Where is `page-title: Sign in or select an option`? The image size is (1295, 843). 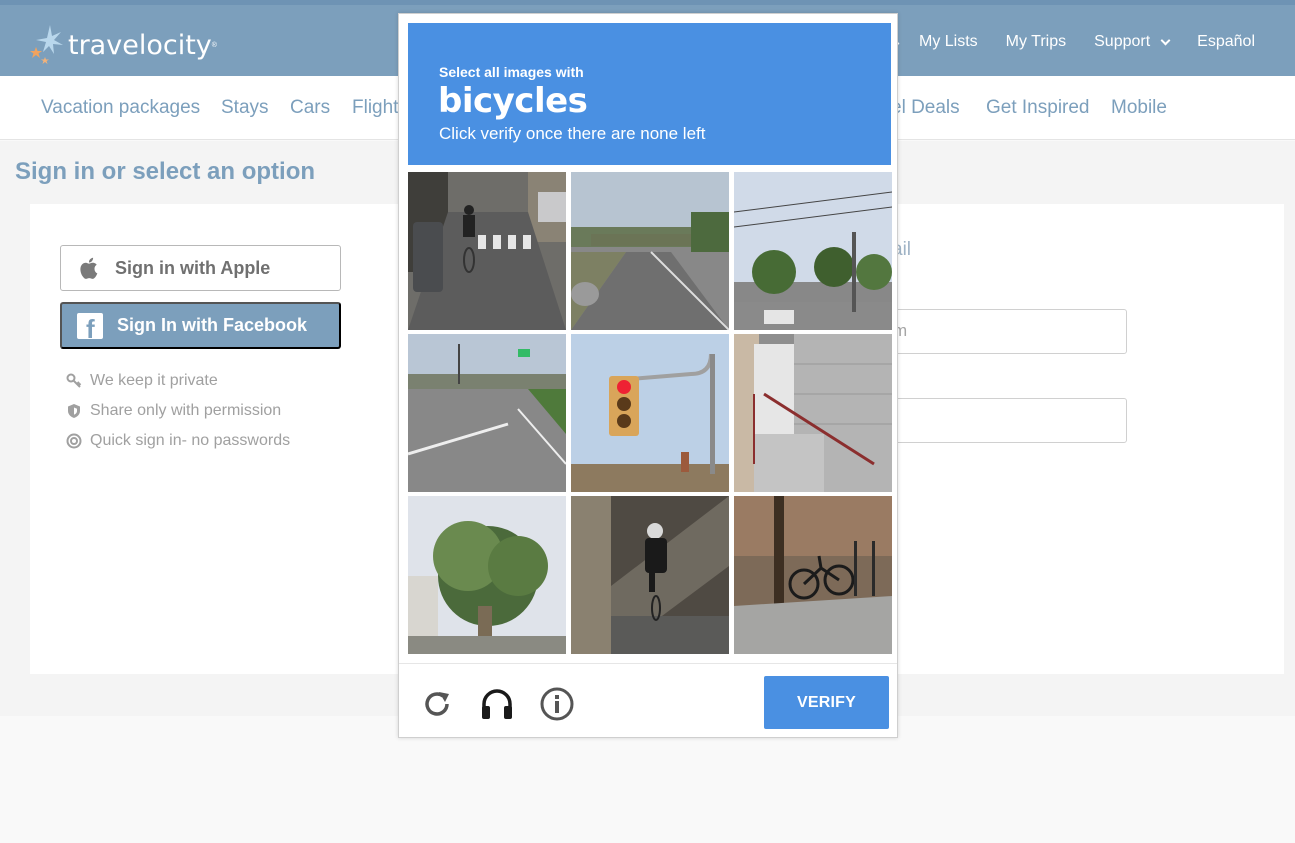
page-title: Sign in or select an option is located at coordinates (165, 171).